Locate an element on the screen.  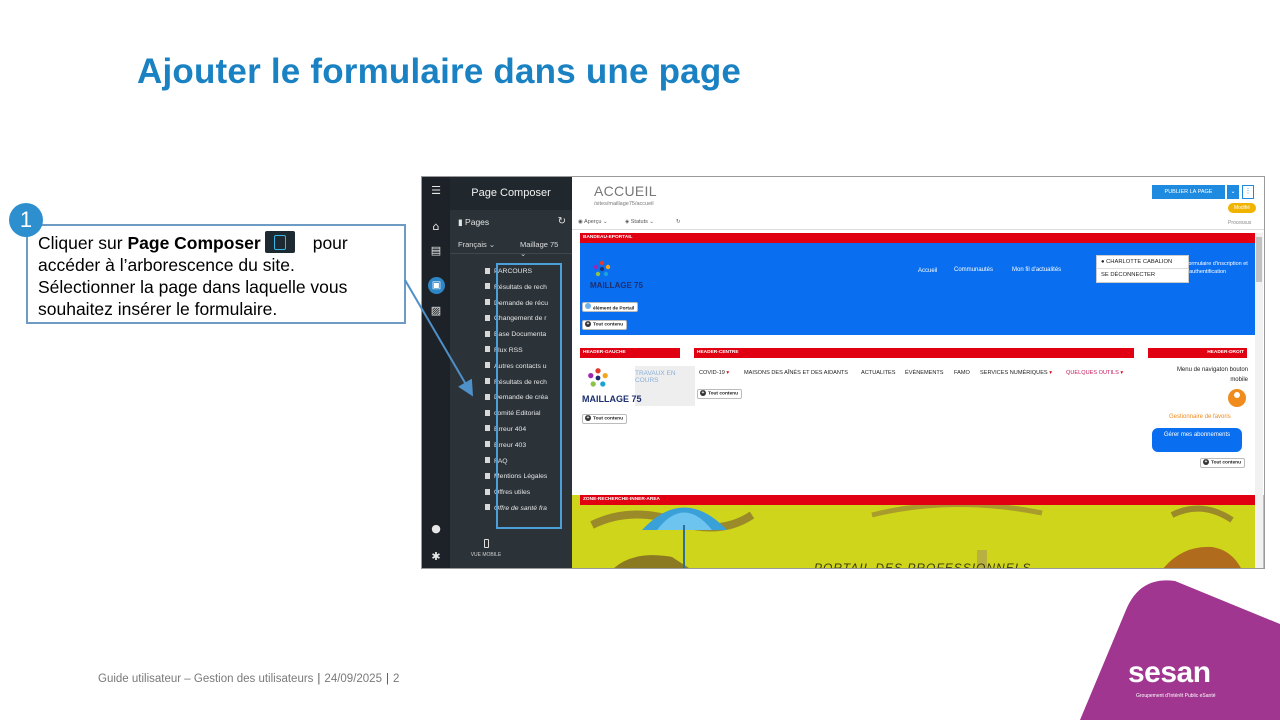
nav-covid: COVID-19 ▾ is located at coordinates (714, 373).